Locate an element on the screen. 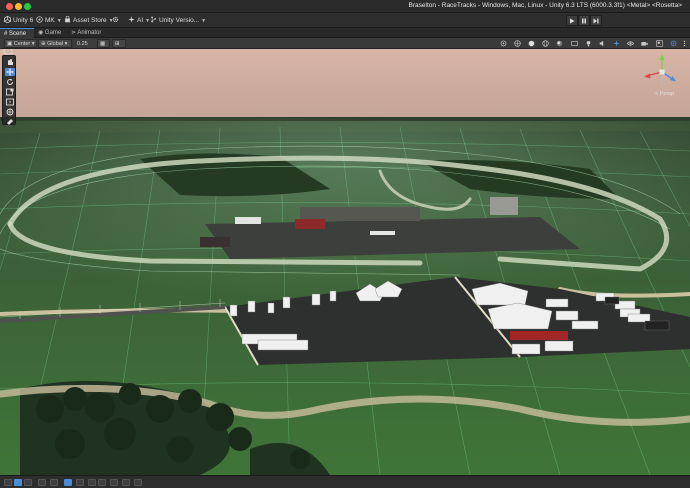  unity-label: Unity 6 is located at coordinates (23, 20).